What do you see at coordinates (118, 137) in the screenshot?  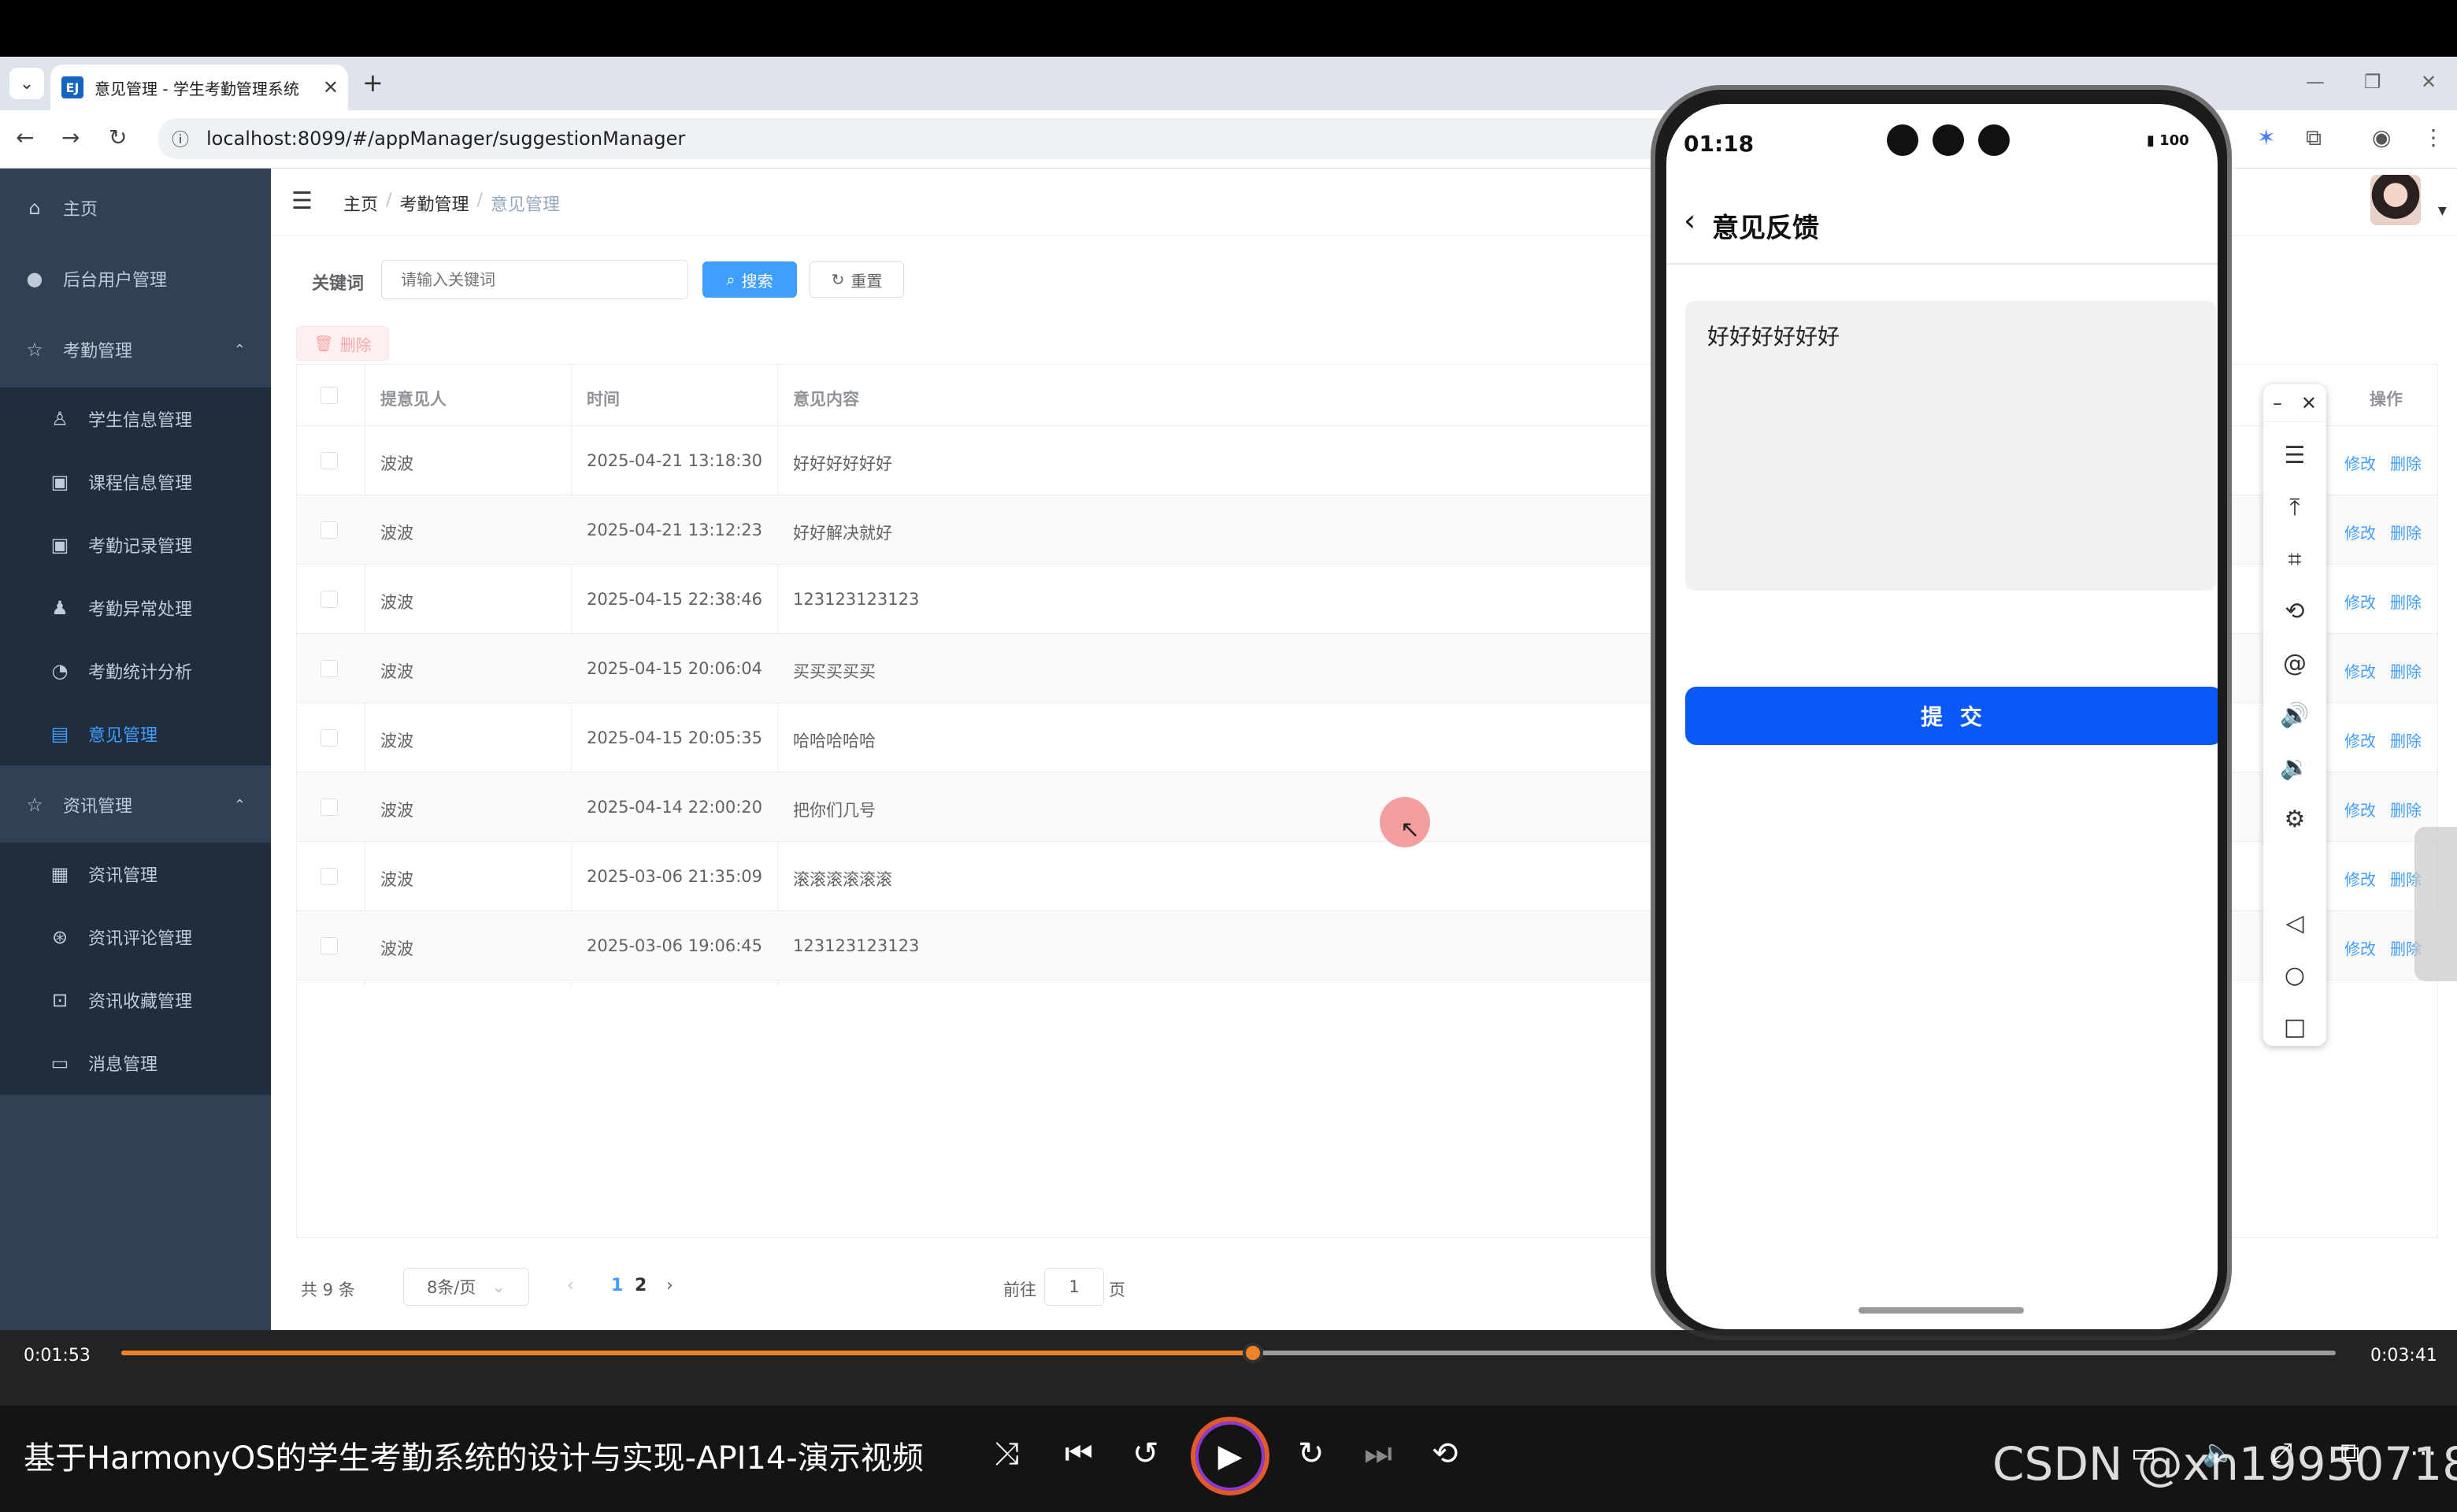 I see `reload-icon: ↻` at bounding box center [118, 137].